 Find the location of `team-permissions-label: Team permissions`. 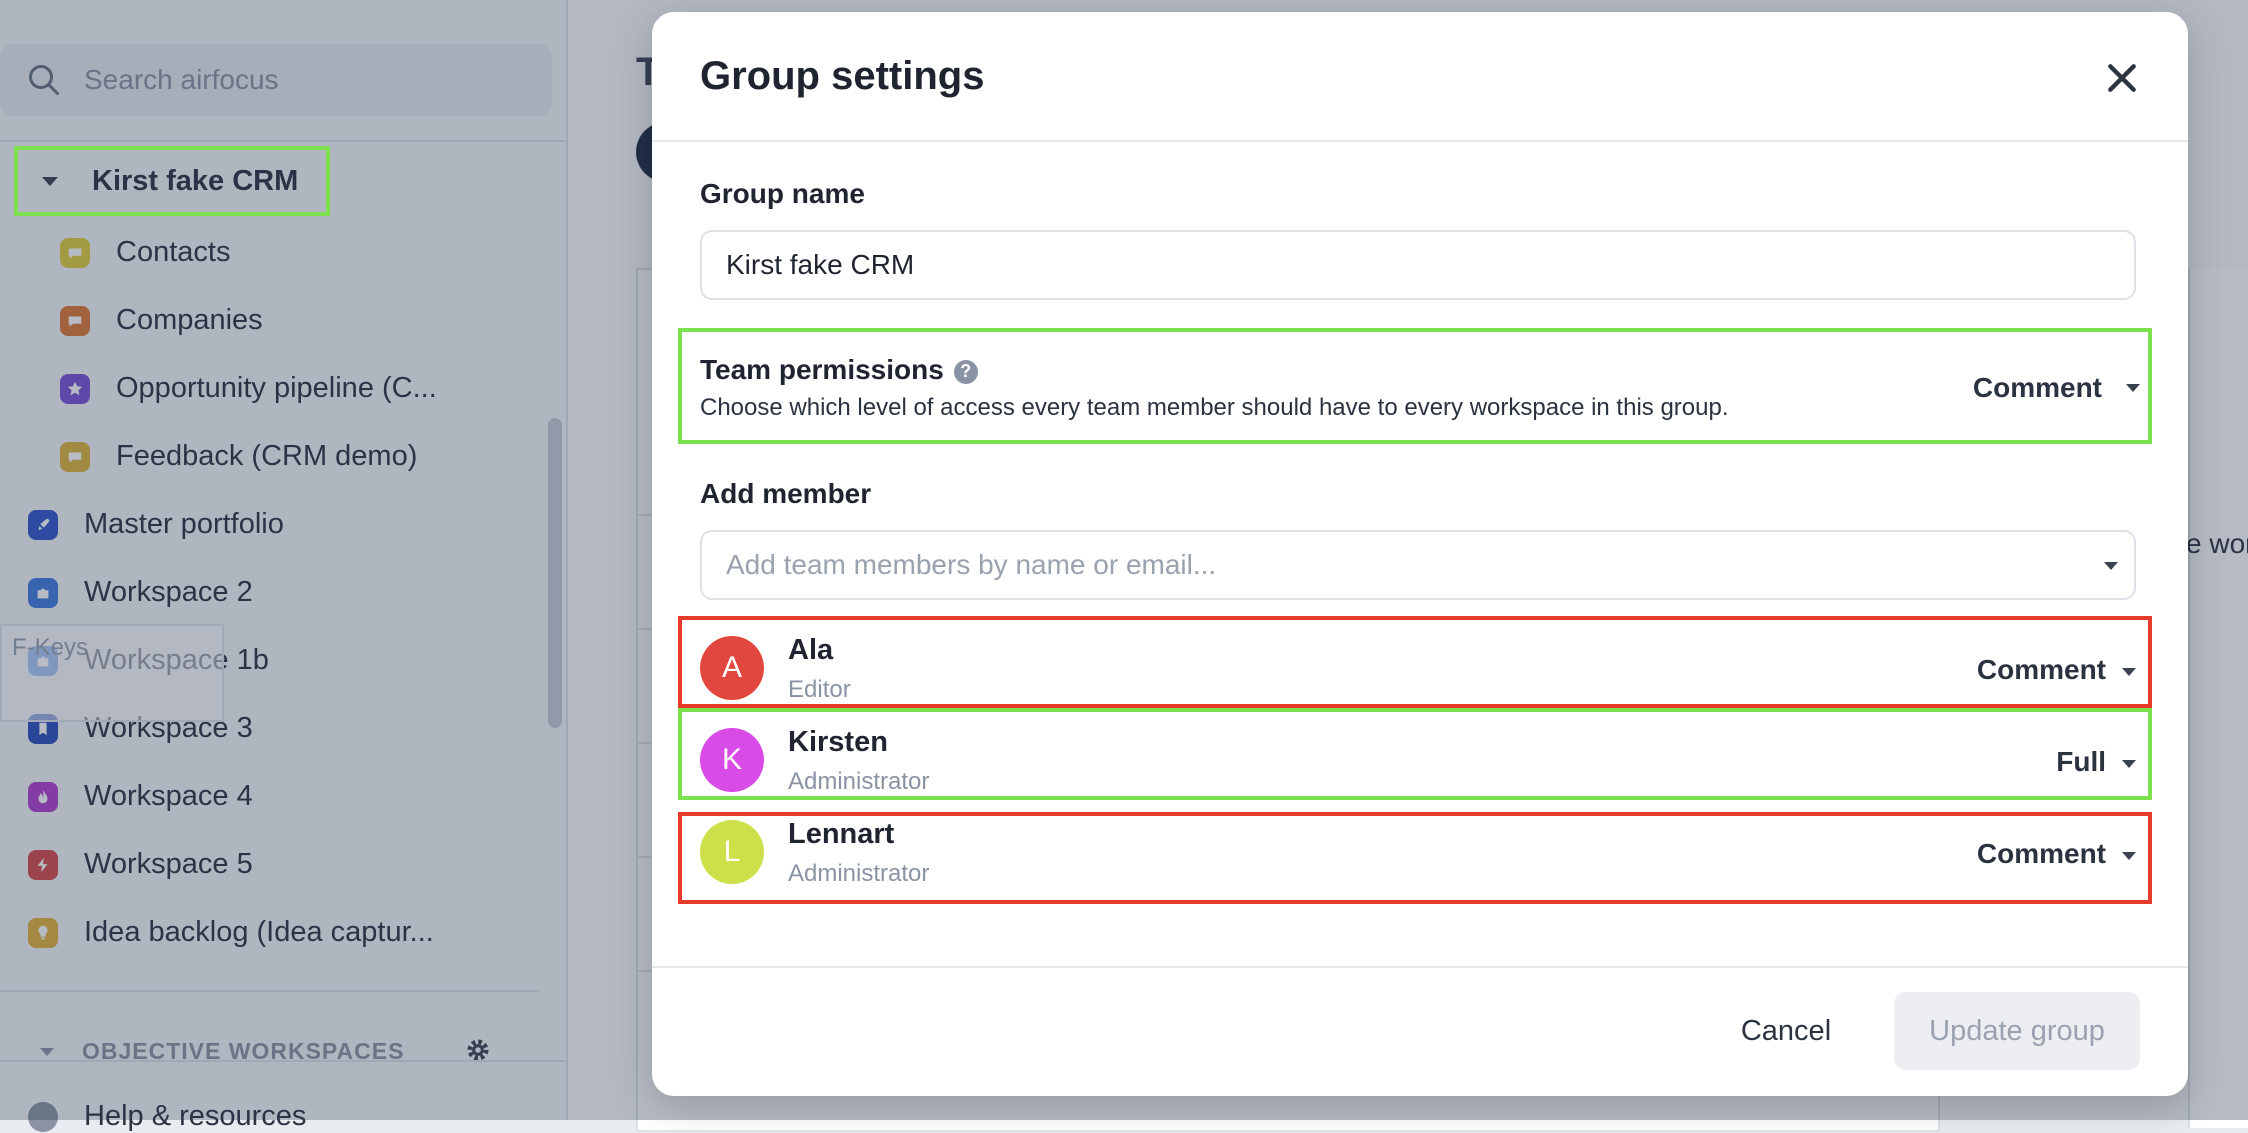

team-permissions-label: Team permissions is located at coordinates (822, 369).